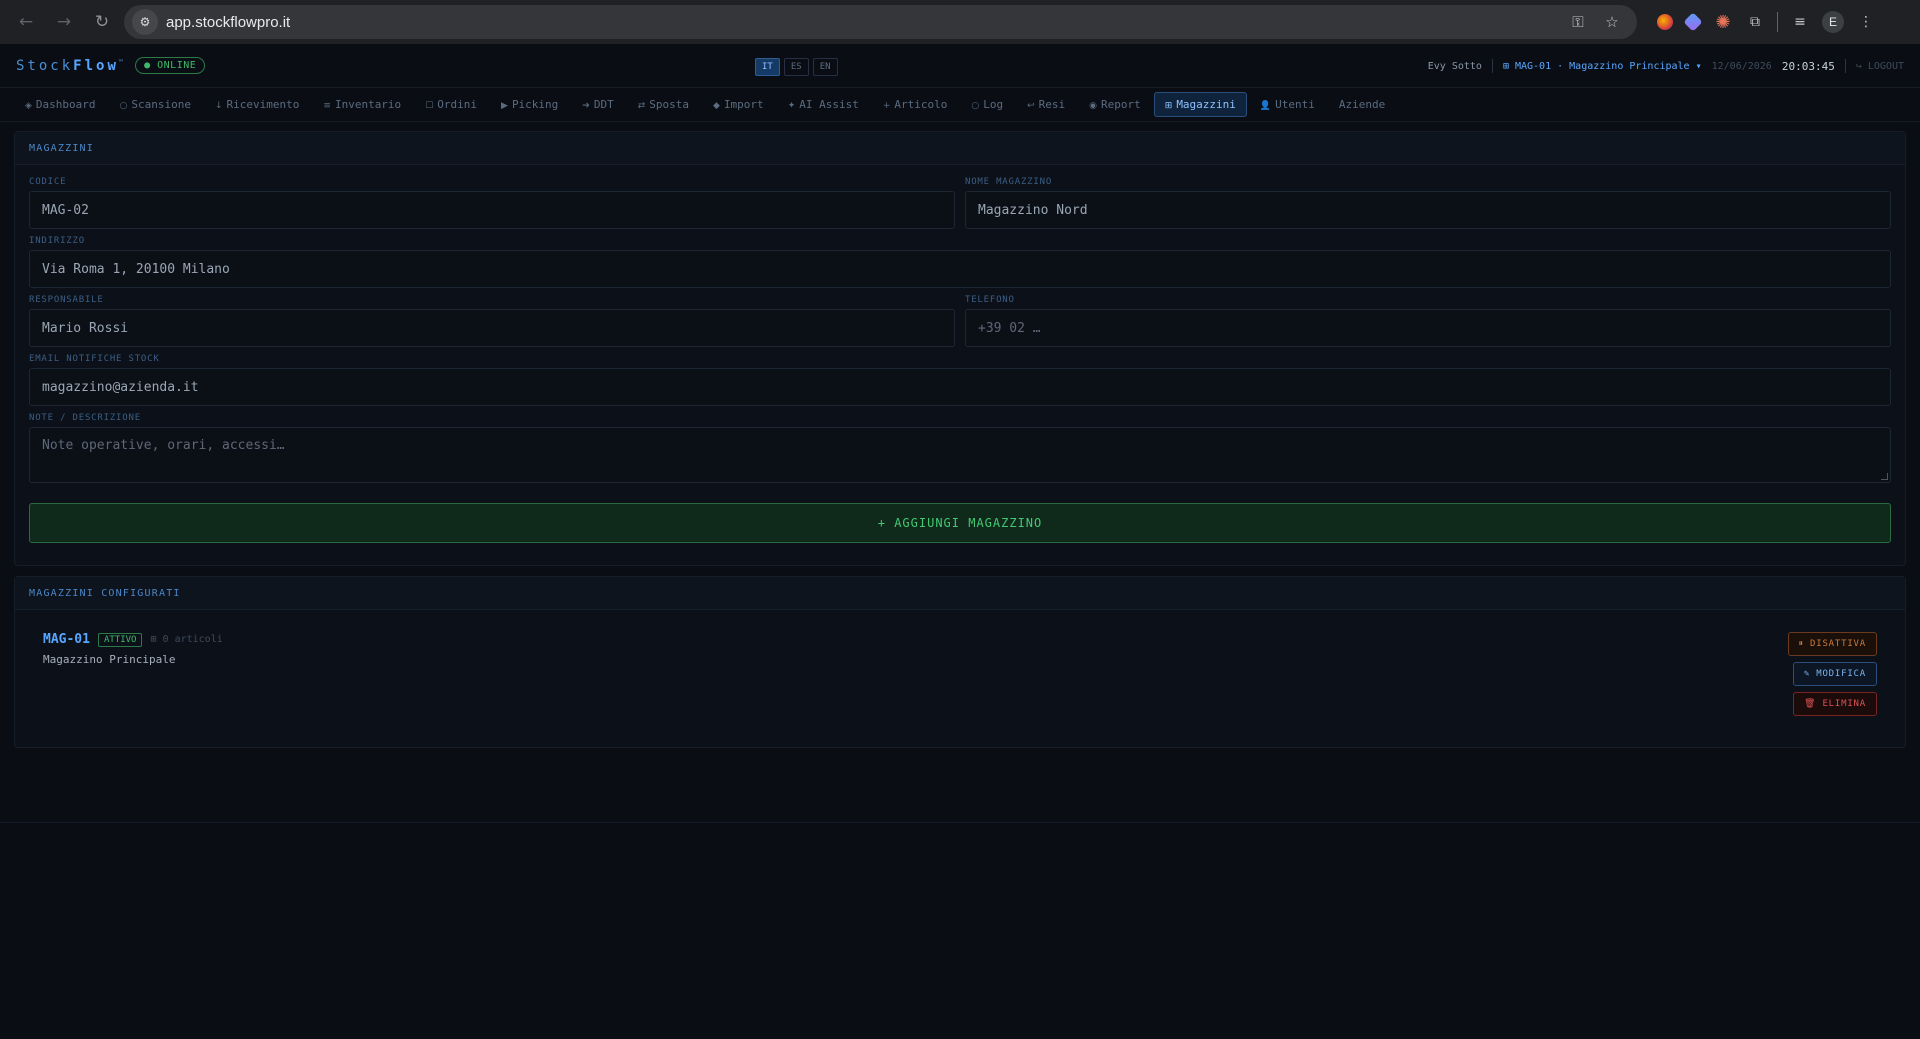 This screenshot has height=1039, width=1920. I want to click on url-text: app.stockflowpro.it, so click(861, 22).